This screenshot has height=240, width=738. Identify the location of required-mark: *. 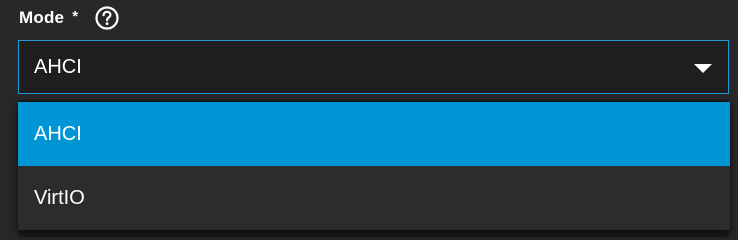
(75, 16).